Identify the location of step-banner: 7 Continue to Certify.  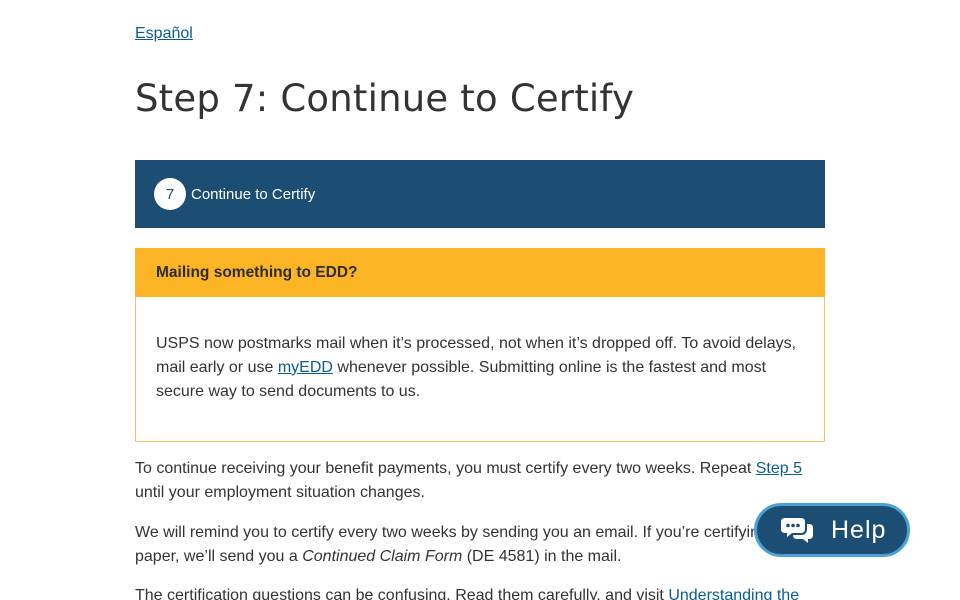
(480, 194).